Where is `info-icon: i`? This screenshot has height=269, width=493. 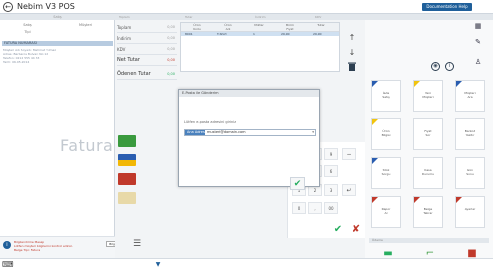 info-icon: i is located at coordinates (7, 245).